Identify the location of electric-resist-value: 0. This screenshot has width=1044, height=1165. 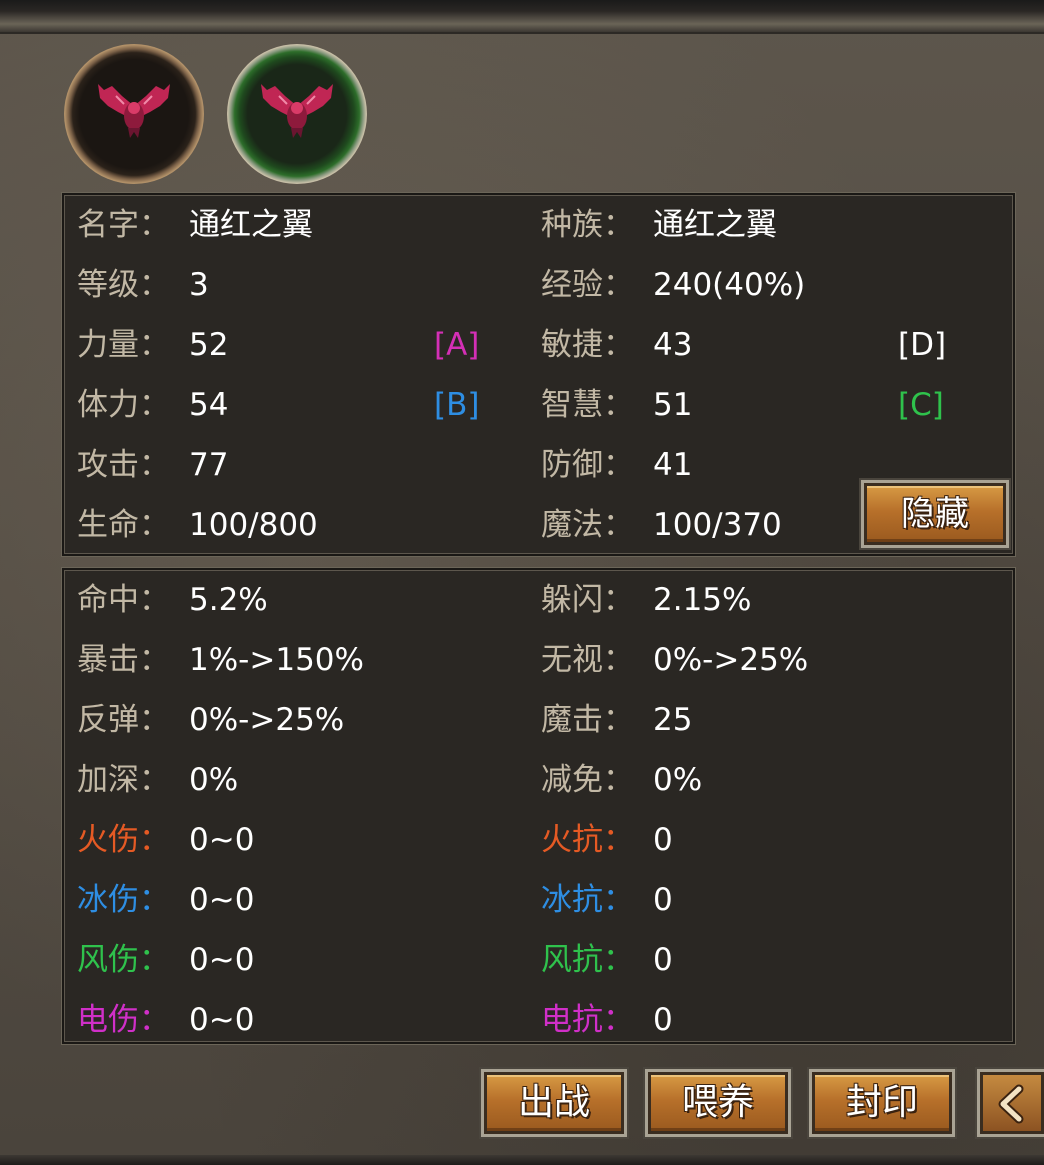
(663, 1020).